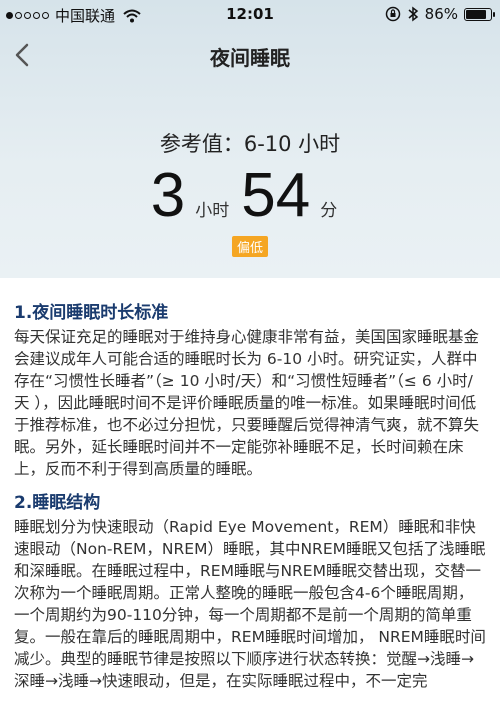  What do you see at coordinates (212, 211) in the screenshot?
I see `hours-unit: 小时` at bounding box center [212, 211].